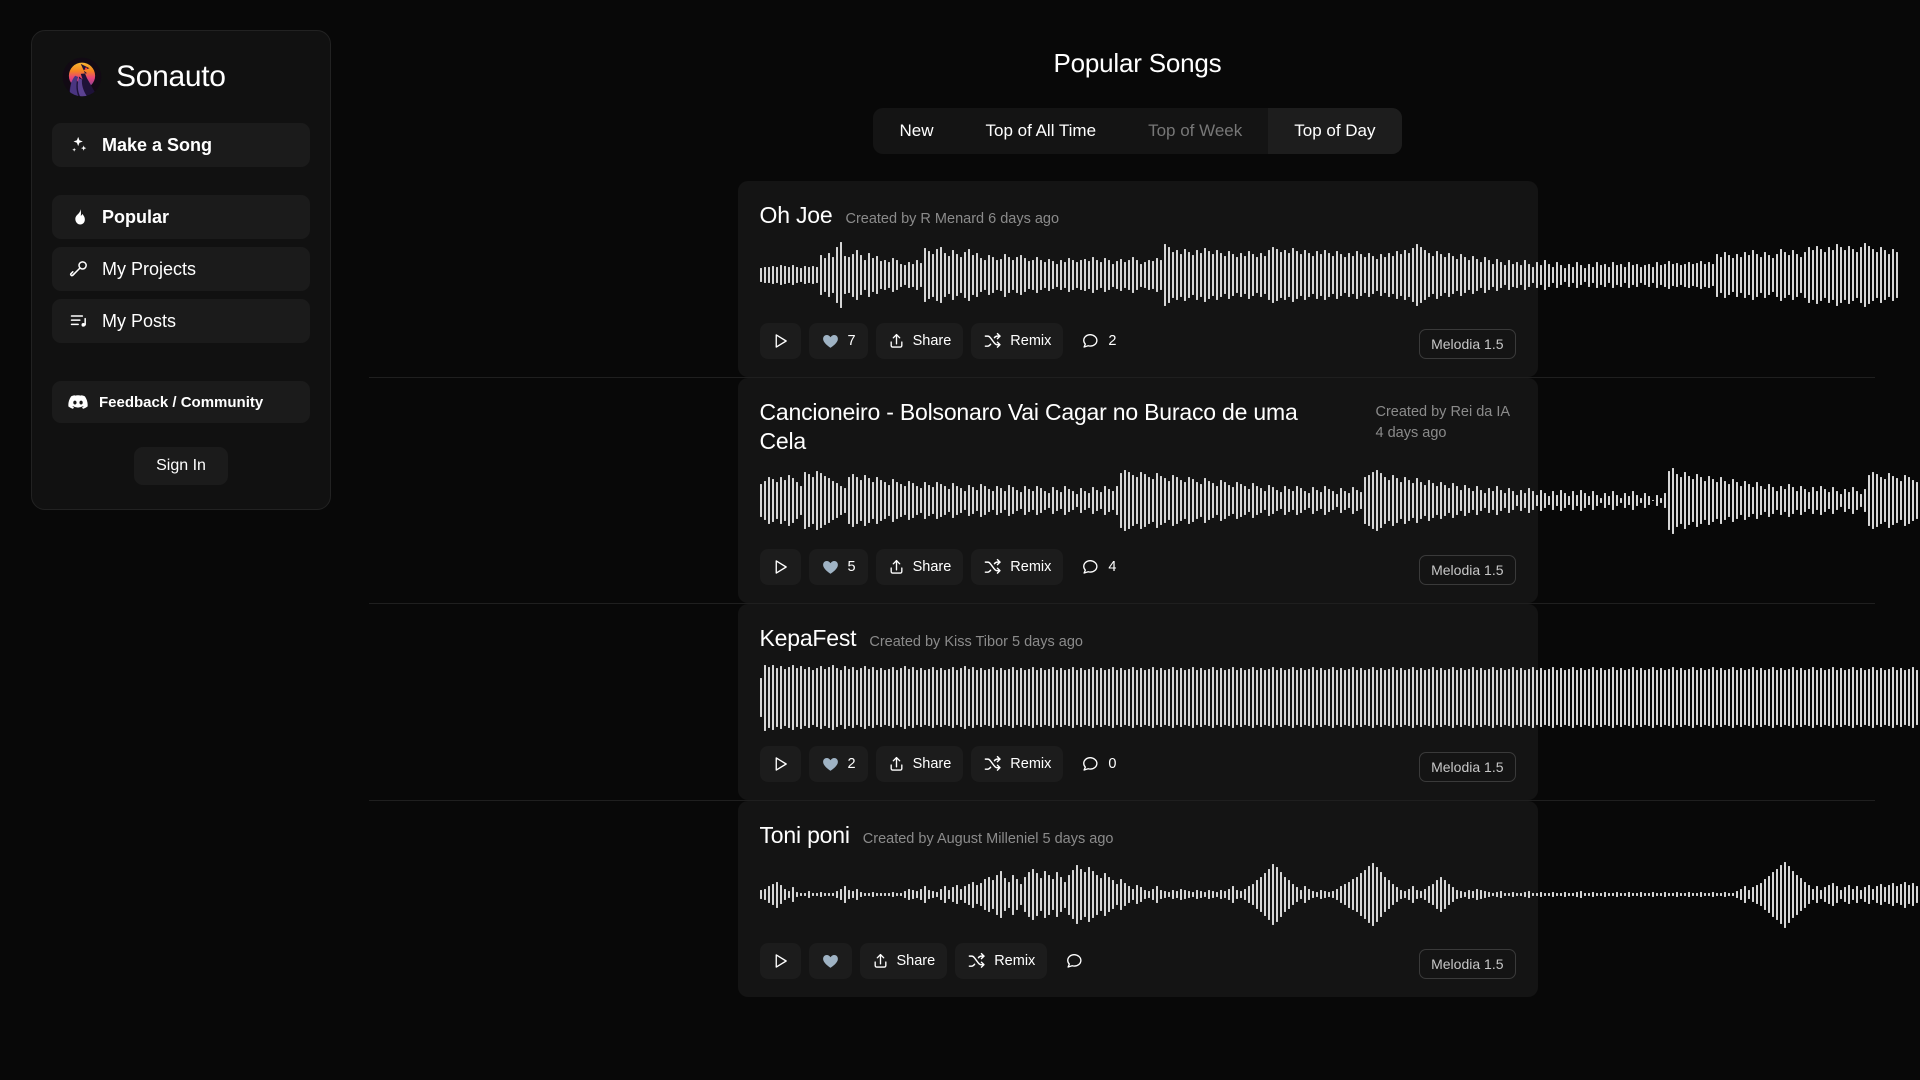 This screenshot has height=1080, width=1920. Describe the element at coordinates (181, 145) in the screenshot. I see `sidebar-item-make-a-song: Make a Song` at that location.